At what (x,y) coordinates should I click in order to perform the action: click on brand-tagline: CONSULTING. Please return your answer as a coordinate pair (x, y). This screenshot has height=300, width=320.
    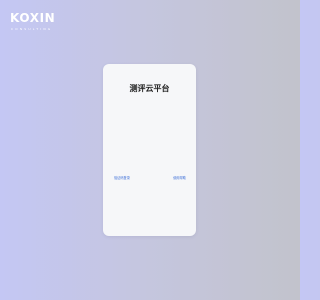
    Looking at the image, I should click on (32, 29).